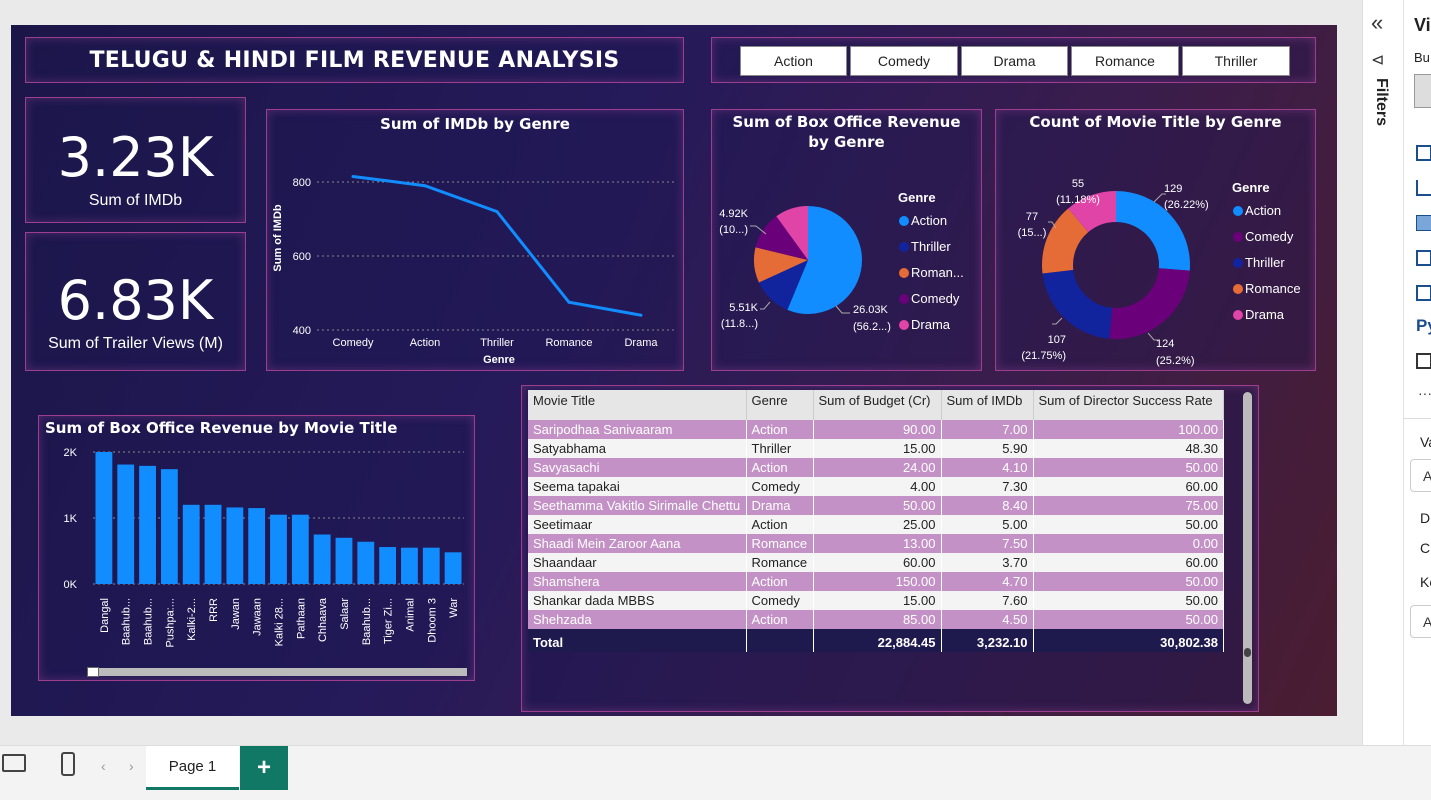 The width and height of the screenshot is (1431, 800). I want to click on cell-budget: 25.00, so click(877, 524).